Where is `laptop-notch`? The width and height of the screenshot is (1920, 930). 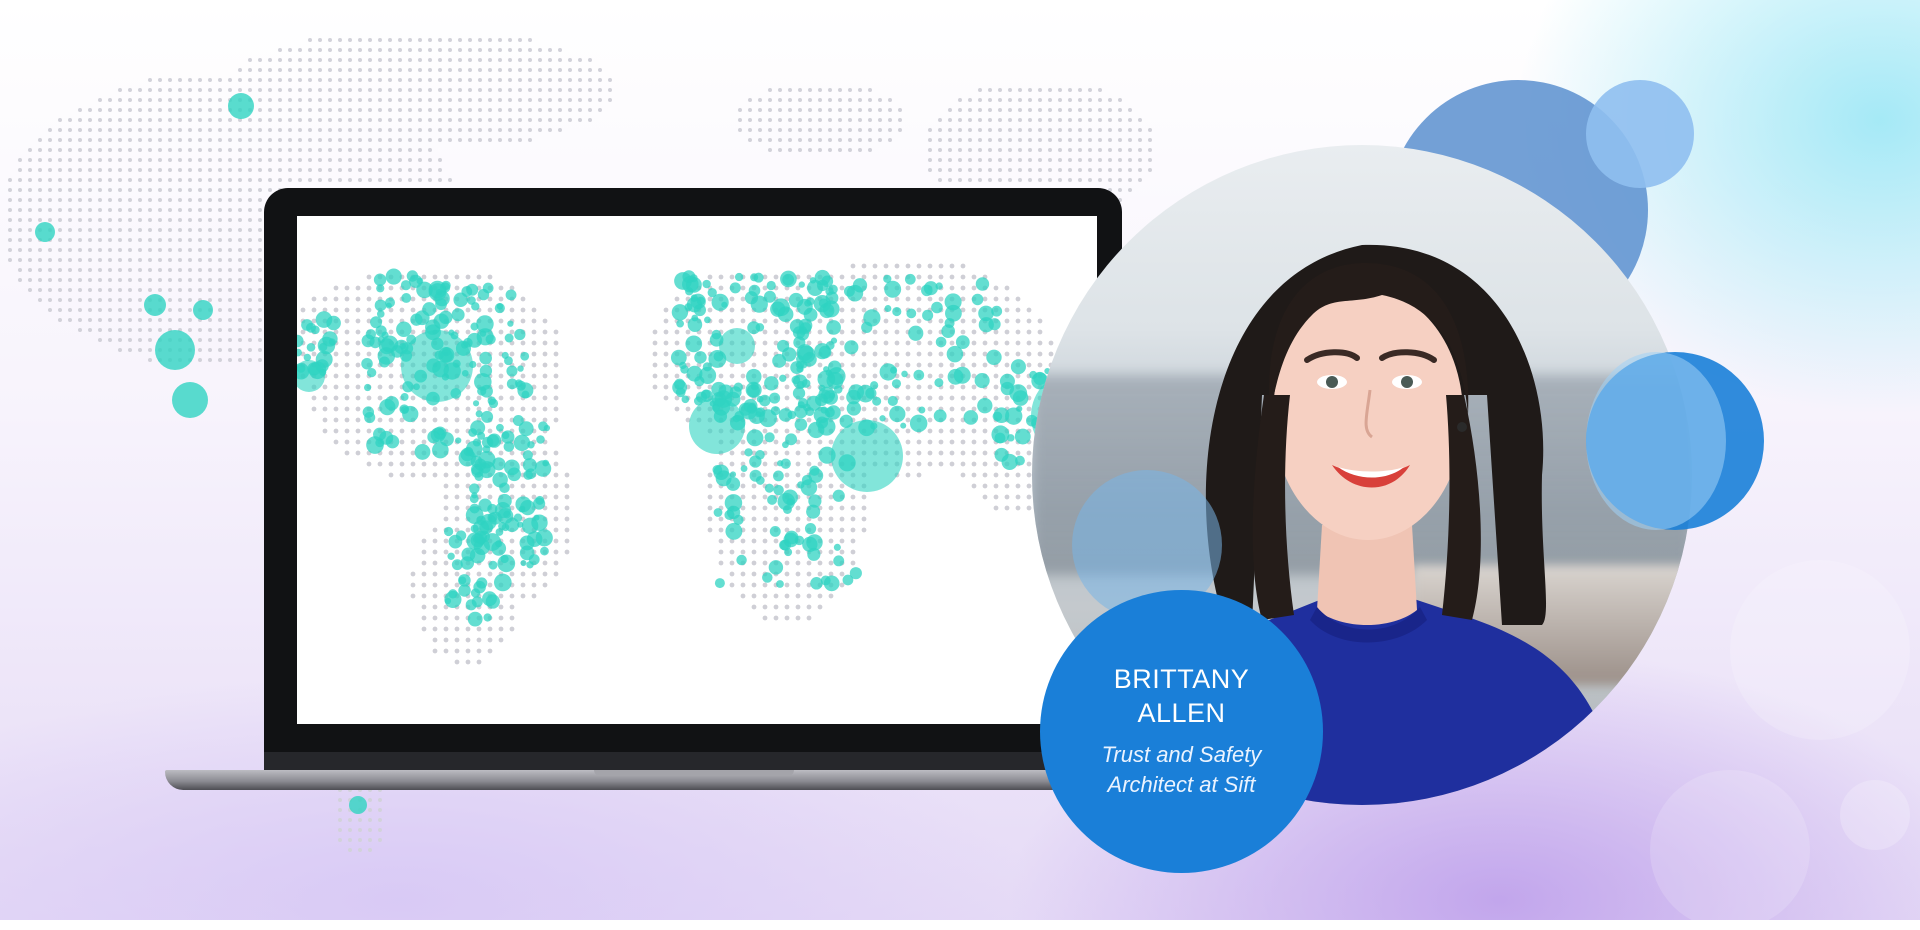
laptop-notch is located at coordinates (694, 773).